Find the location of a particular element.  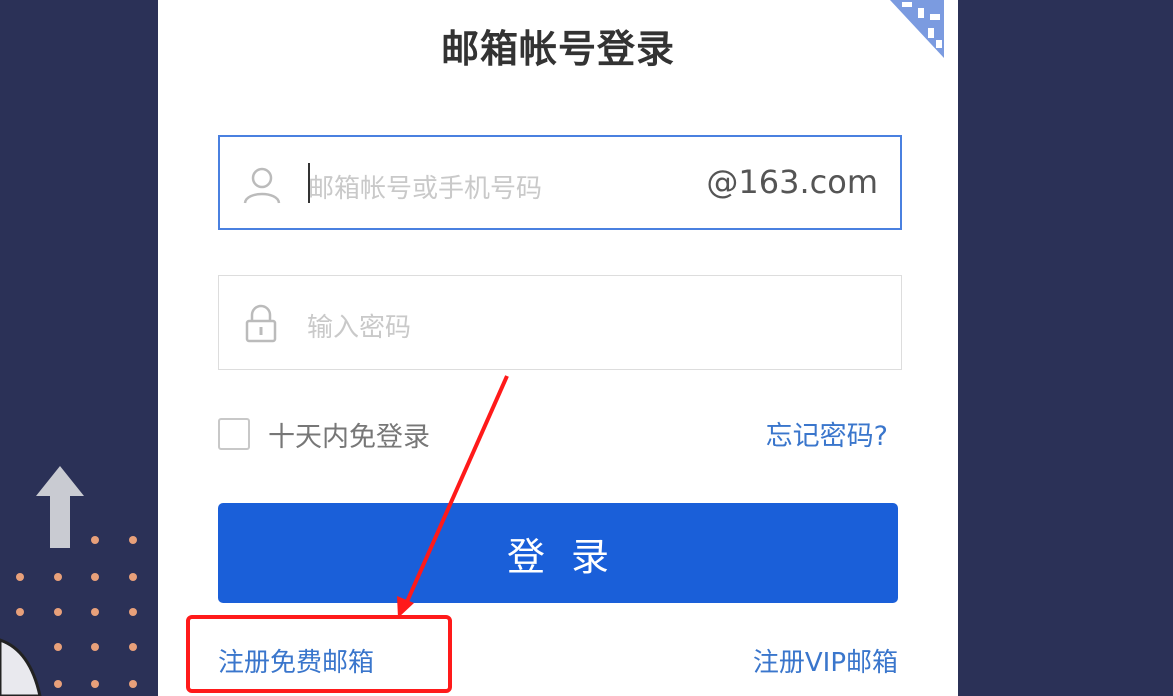

background-decoration is located at coordinates (68, 581).